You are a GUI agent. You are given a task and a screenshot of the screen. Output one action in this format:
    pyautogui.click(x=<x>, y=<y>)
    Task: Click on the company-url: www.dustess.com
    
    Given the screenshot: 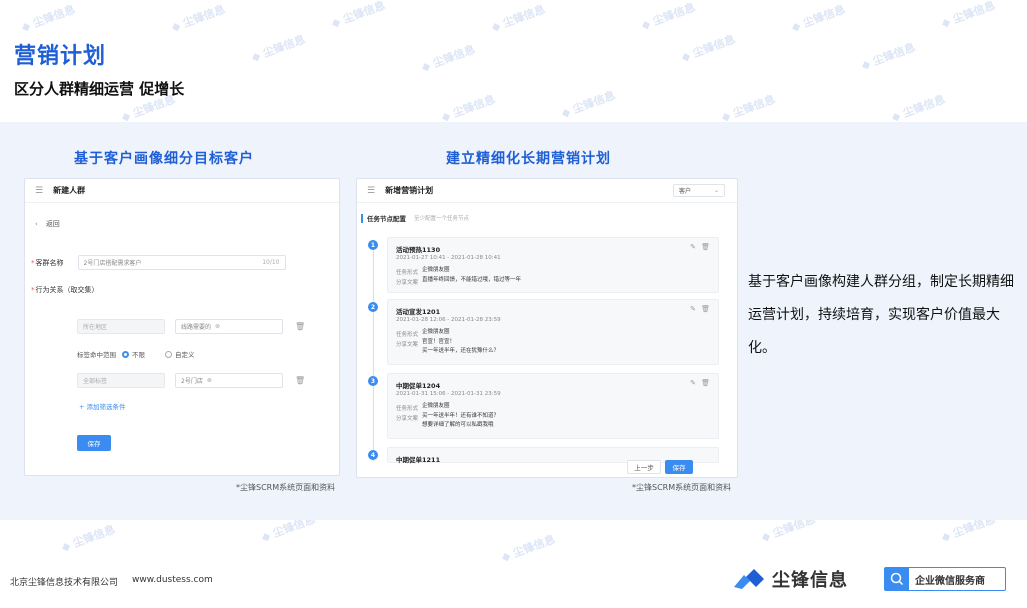 What is the action you would take?
    pyautogui.click(x=172, y=580)
    